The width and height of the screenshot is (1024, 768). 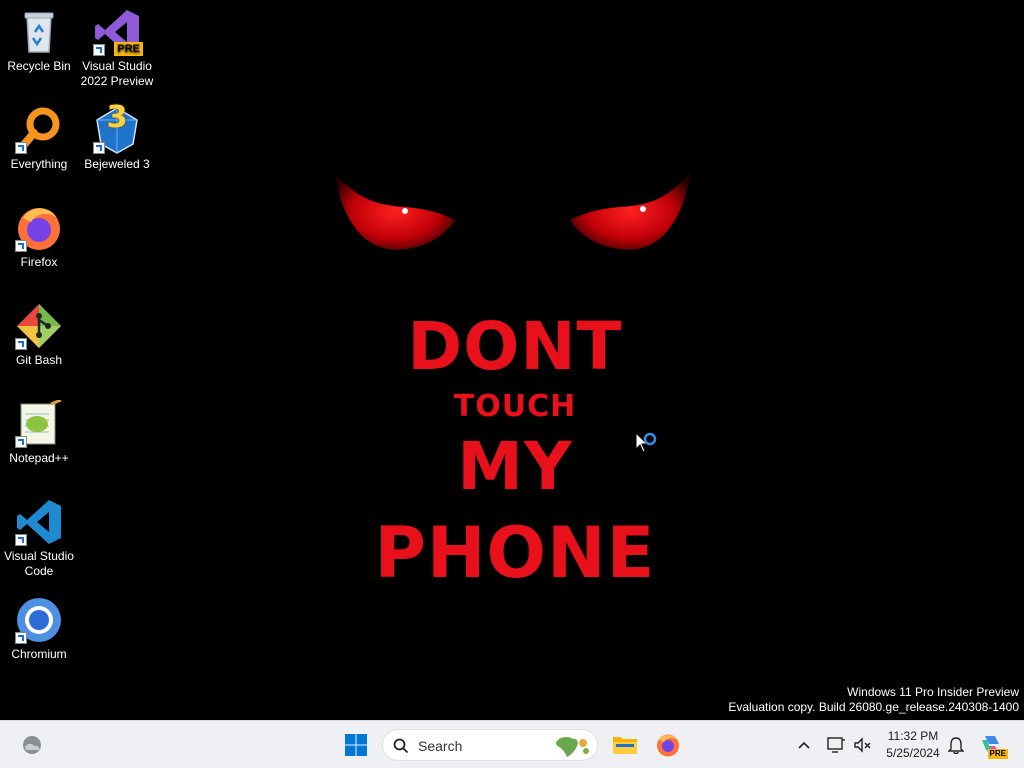 I want to click on desktop-icon-visual-studio-preview: PRE Visual Studio 2022 Preview, so click(x=117, y=48).